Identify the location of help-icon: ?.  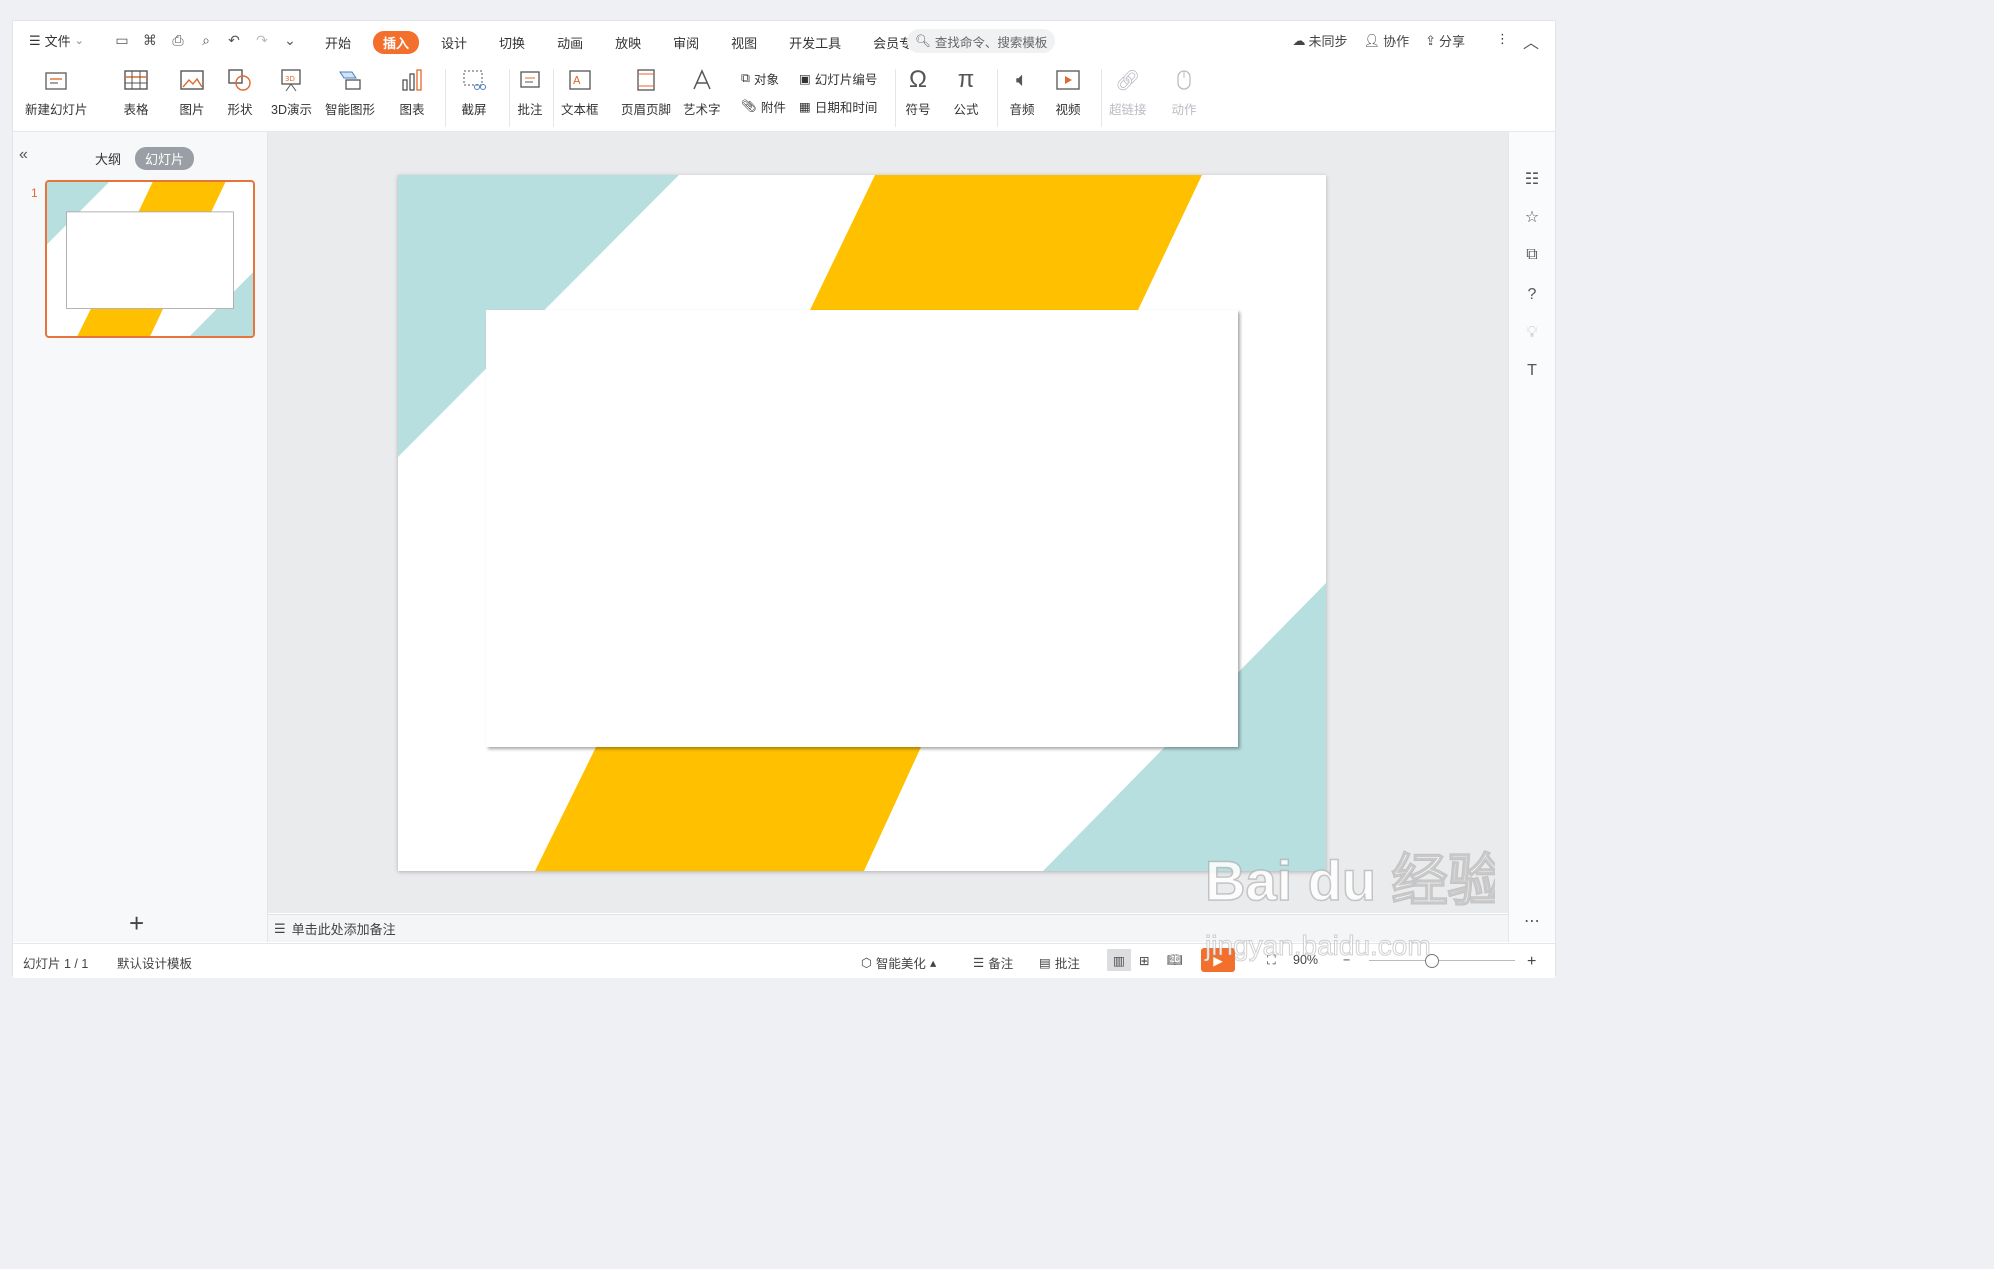
(1532, 295).